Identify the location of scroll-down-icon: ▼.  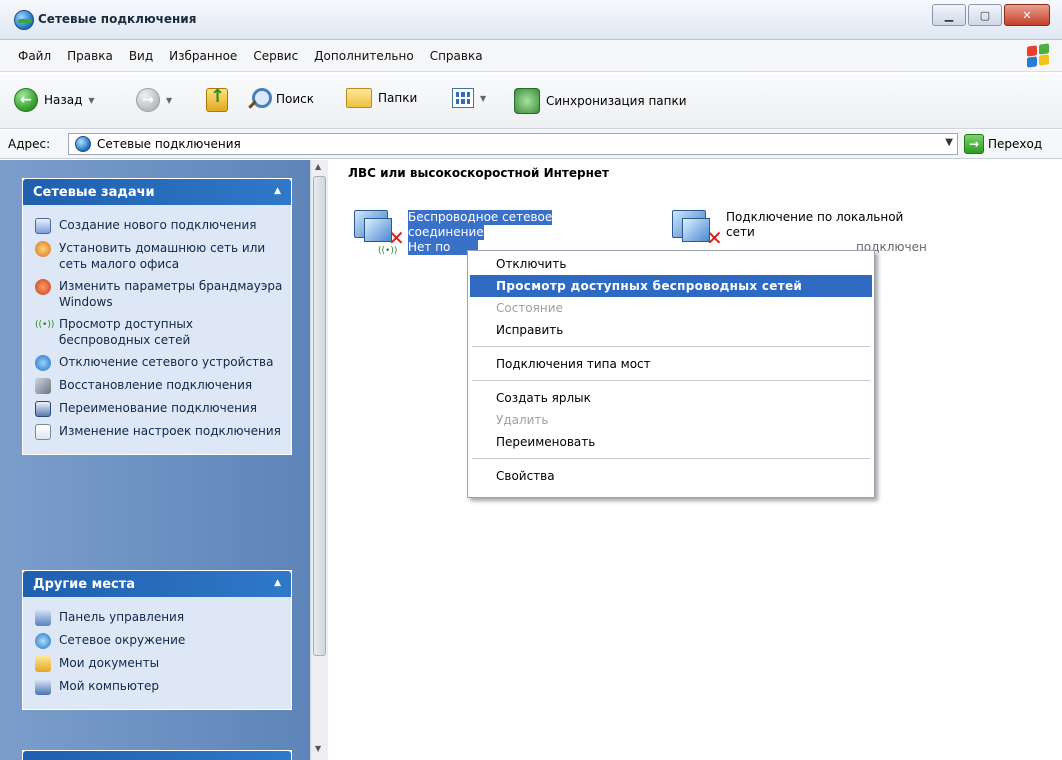
(318, 748).